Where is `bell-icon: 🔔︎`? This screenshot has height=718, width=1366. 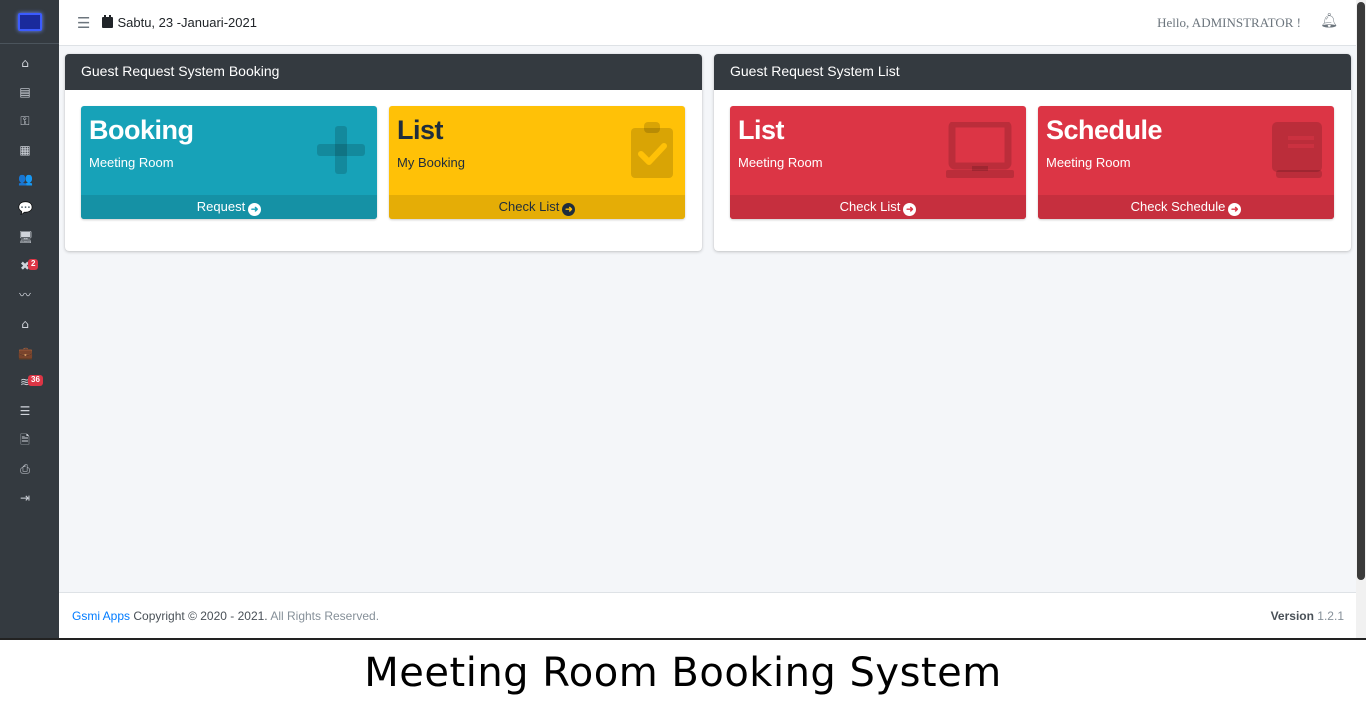 bell-icon: 🔔︎ is located at coordinates (1329, 21).